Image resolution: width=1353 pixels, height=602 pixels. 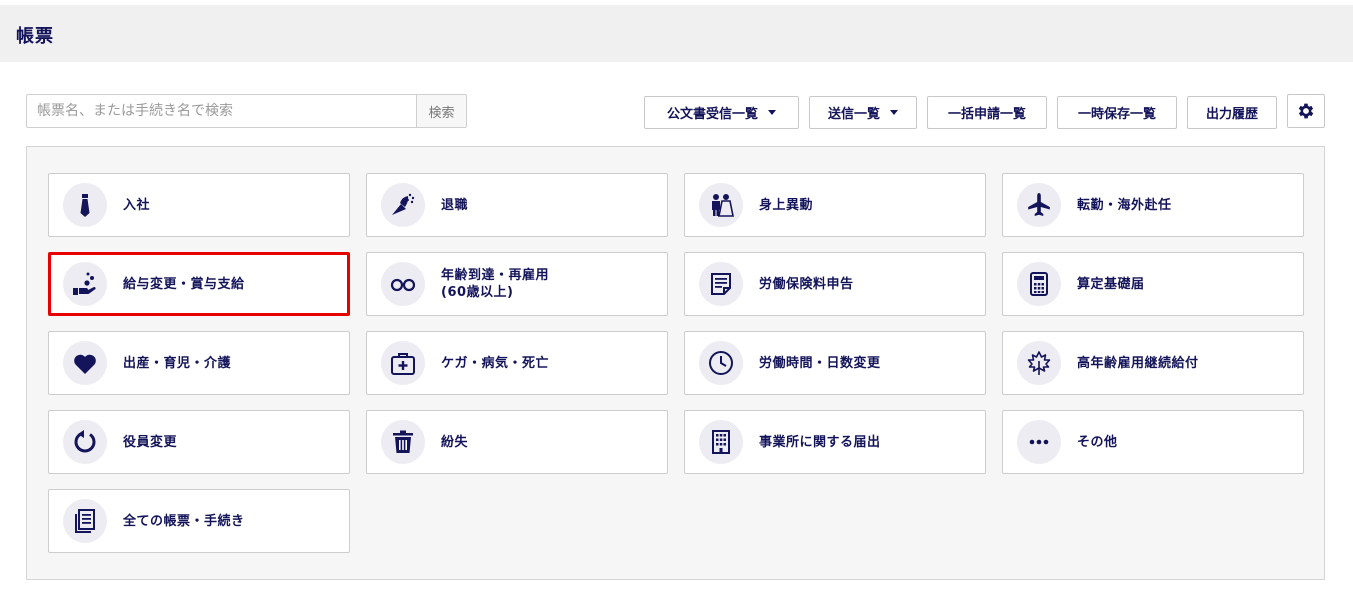 I want to click on settings-button, so click(x=1306, y=111).